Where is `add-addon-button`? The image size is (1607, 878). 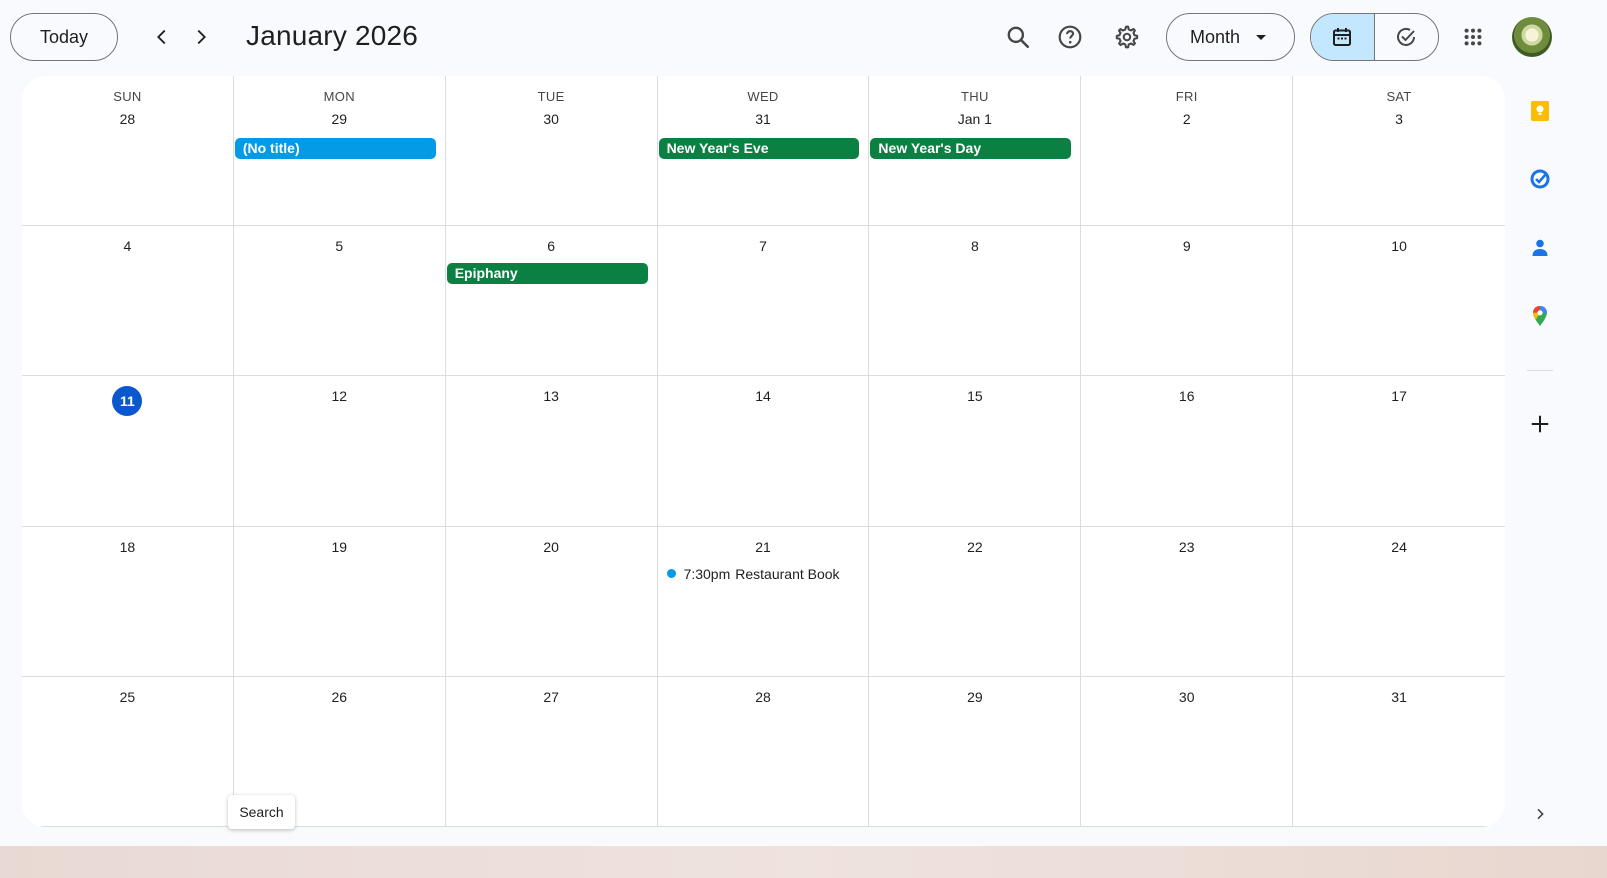
add-addon-button is located at coordinates (1540, 424).